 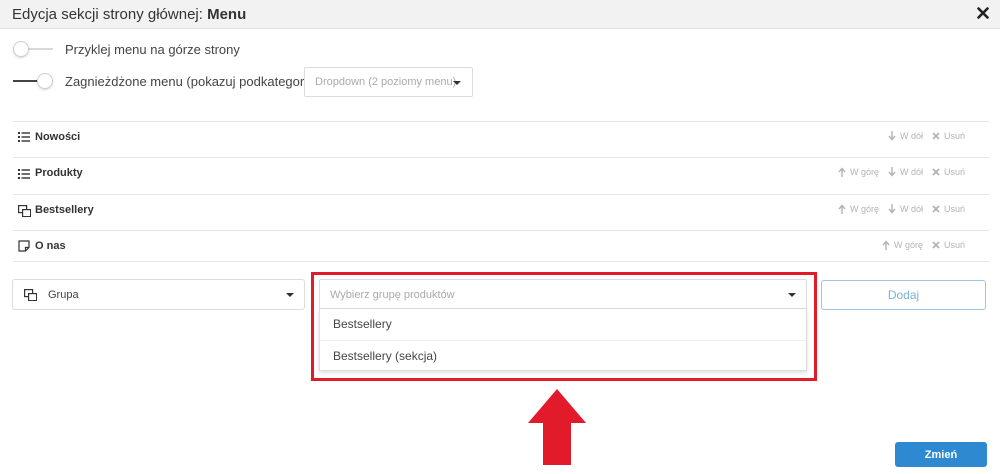 What do you see at coordinates (563, 294) in the screenshot?
I see `product-group-select: Wybierz grupę produktów` at bounding box center [563, 294].